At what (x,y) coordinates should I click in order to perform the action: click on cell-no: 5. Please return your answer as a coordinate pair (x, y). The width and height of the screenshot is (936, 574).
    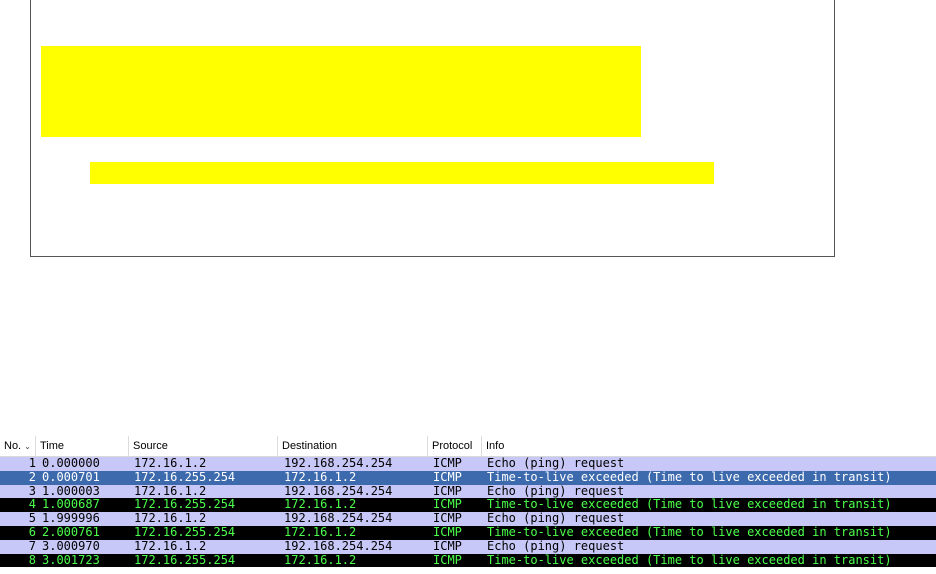
    Looking at the image, I should click on (32, 518).